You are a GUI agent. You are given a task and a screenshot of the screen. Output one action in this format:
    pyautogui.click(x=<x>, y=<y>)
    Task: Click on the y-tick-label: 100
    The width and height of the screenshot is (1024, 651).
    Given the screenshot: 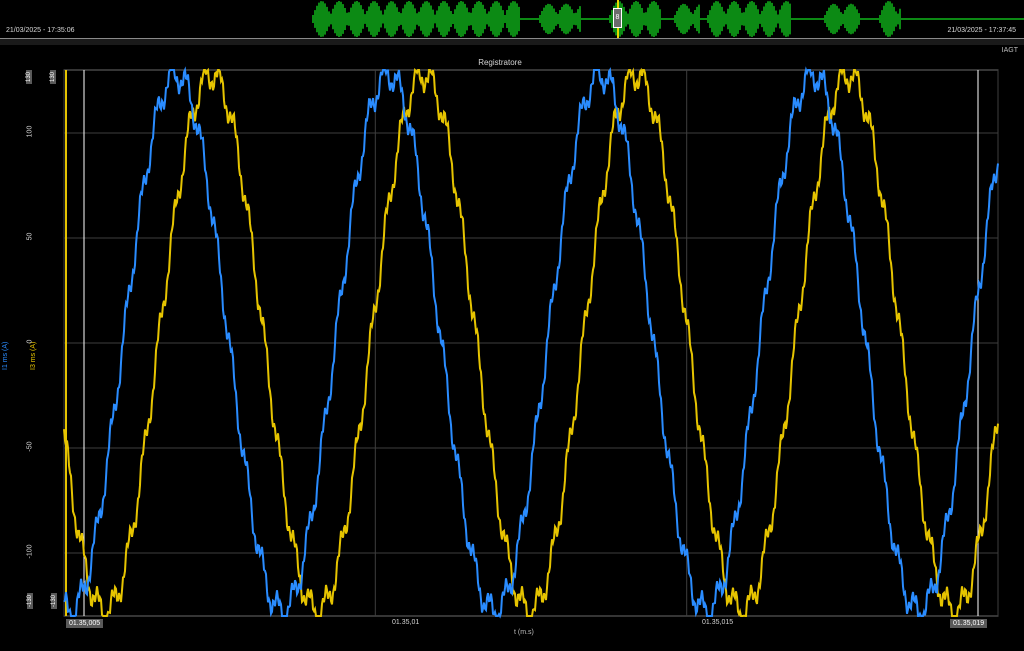 What is the action you would take?
    pyautogui.click(x=30, y=131)
    